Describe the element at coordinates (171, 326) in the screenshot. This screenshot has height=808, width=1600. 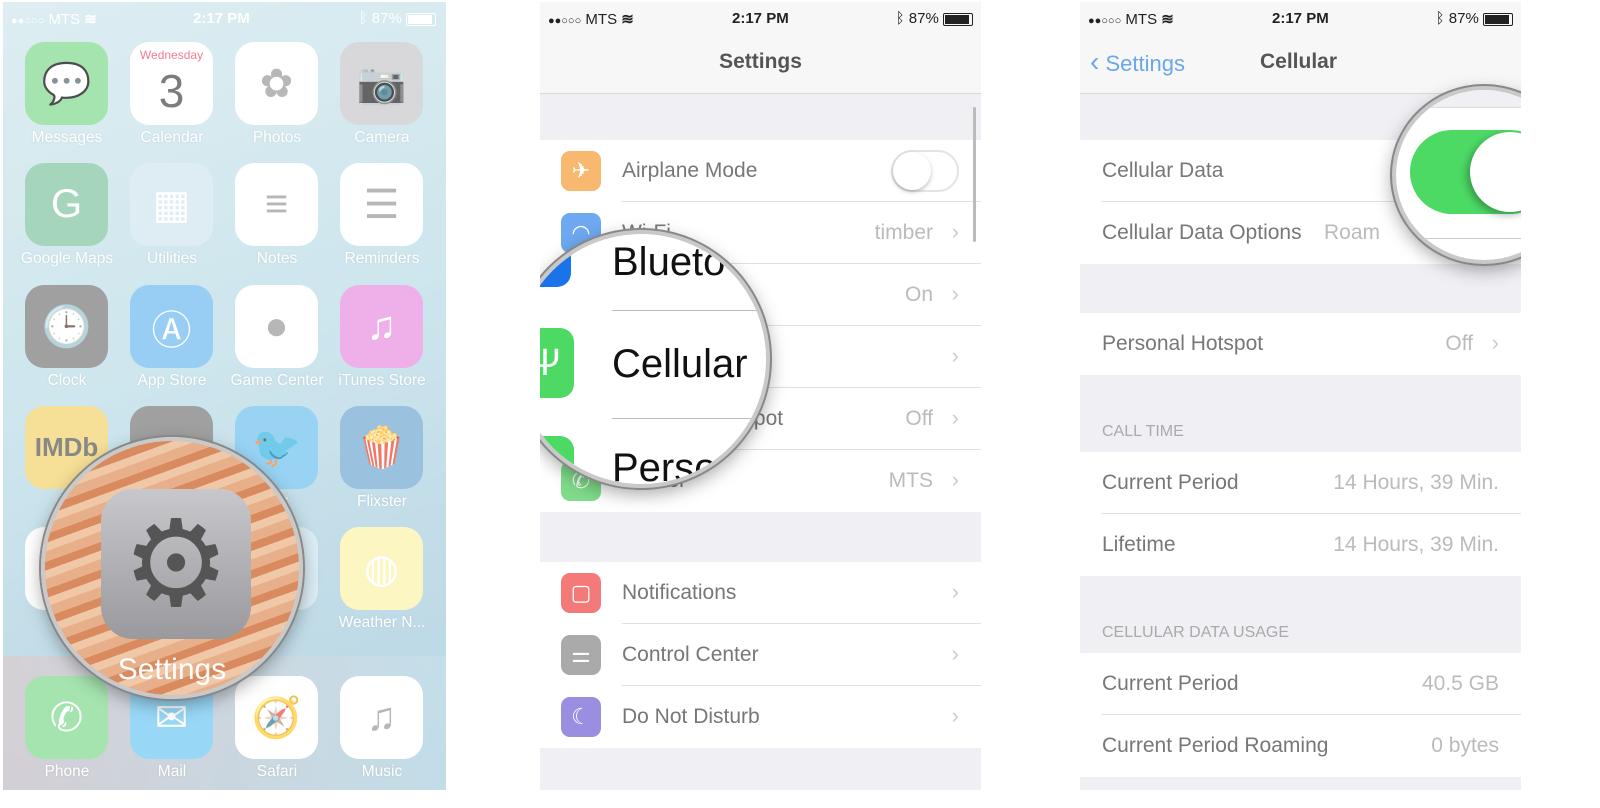
I see `app-store-app-icon: Ⓐ` at that location.